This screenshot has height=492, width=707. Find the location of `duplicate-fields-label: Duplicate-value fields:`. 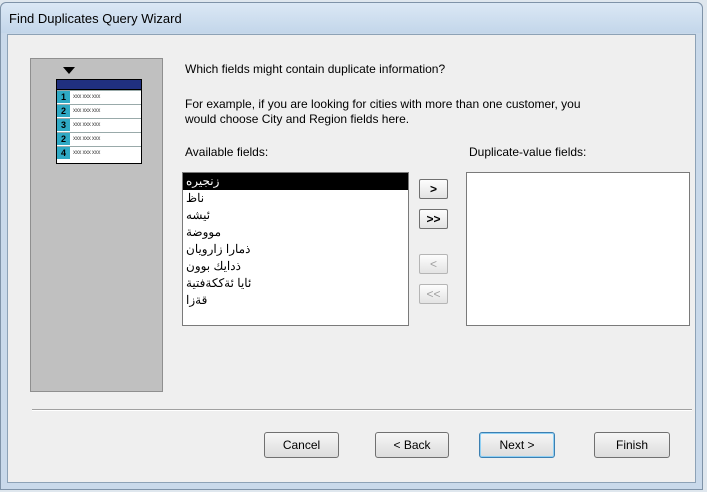

duplicate-fields-label: Duplicate-value fields: is located at coordinates (528, 152).